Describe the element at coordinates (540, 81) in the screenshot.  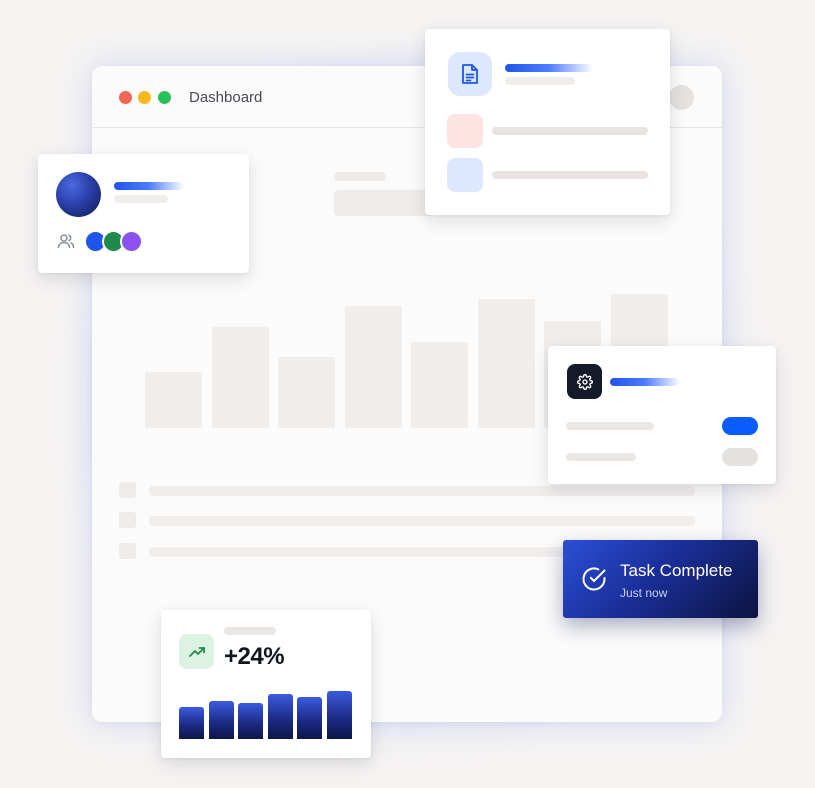
I see `document-subtitle-placeholder` at that location.